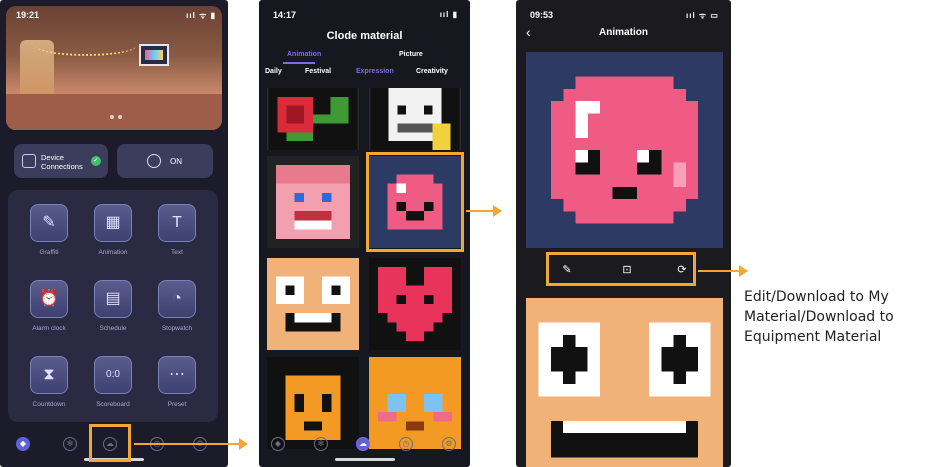 The image size is (946, 467). Describe the element at coordinates (28, 15) in the screenshot. I see `status-time: 19:21` at that location.